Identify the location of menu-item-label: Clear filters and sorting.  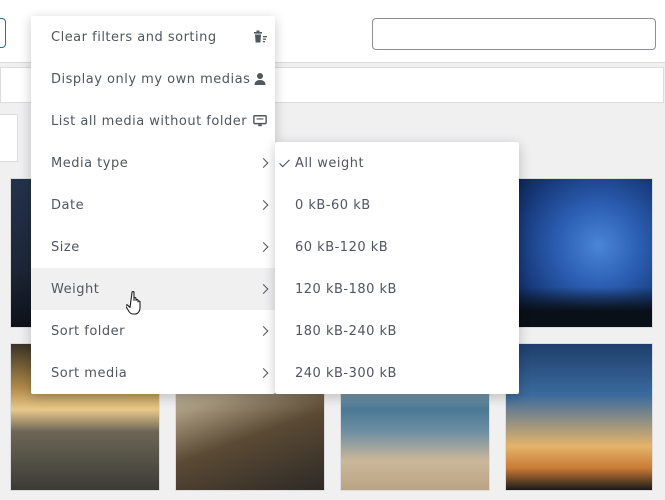
(134, 37).